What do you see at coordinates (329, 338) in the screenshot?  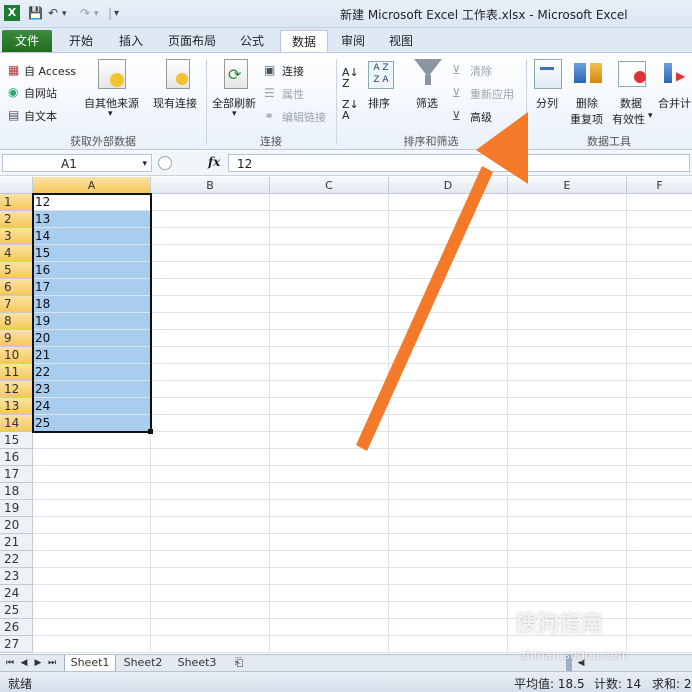 I see `cell-c9` at bounding box center [329, 338].